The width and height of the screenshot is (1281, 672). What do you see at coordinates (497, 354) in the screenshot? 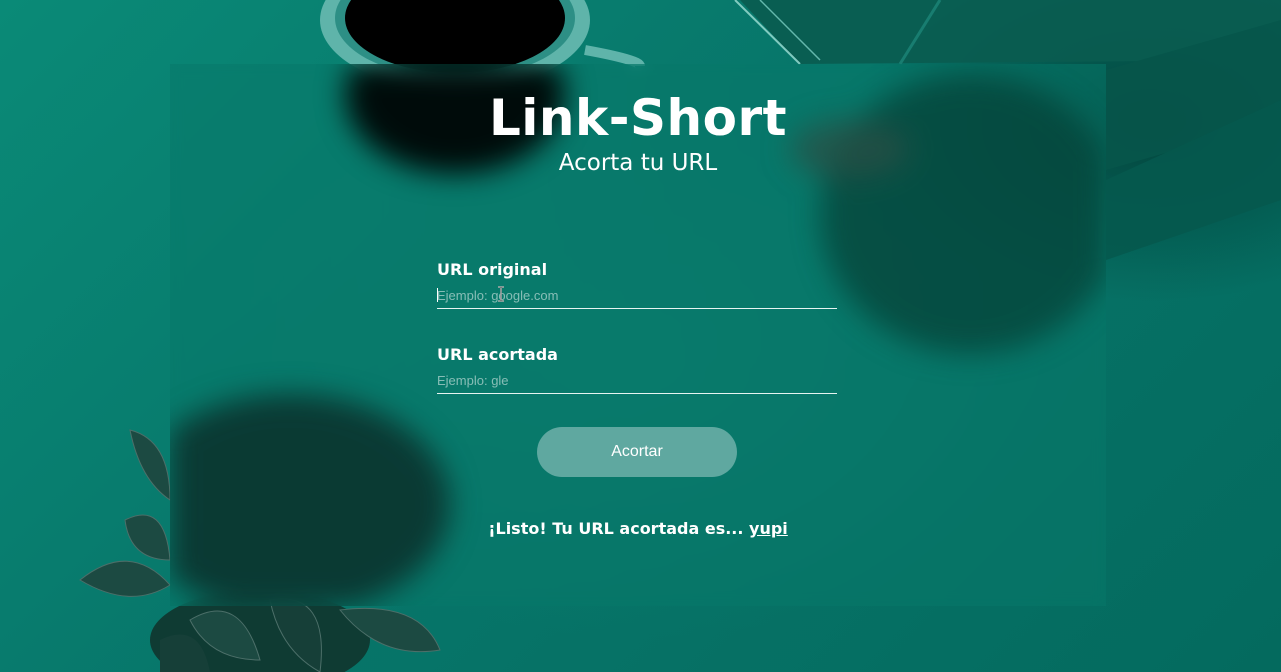
I see `shortened-url-label: URL acortada` at bounding box center [497, 354].